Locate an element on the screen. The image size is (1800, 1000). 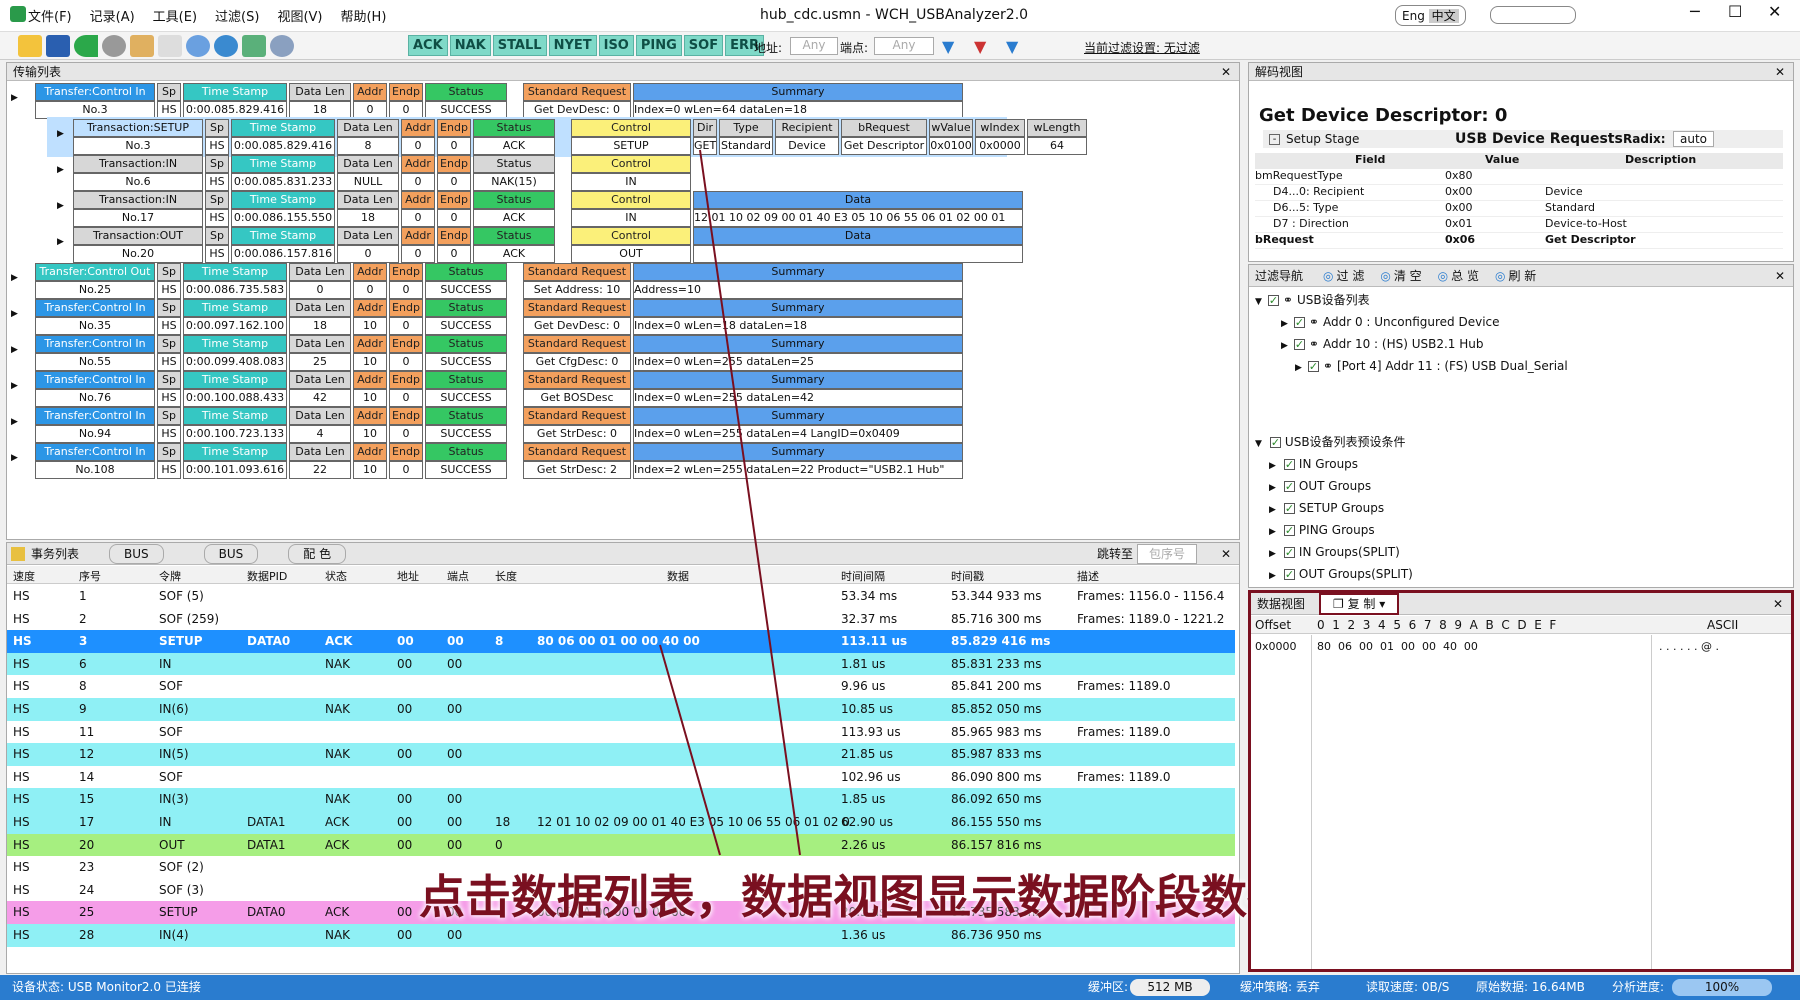
nav-button-1: ◎ 清 空 is located at coordinates (1400, 276).